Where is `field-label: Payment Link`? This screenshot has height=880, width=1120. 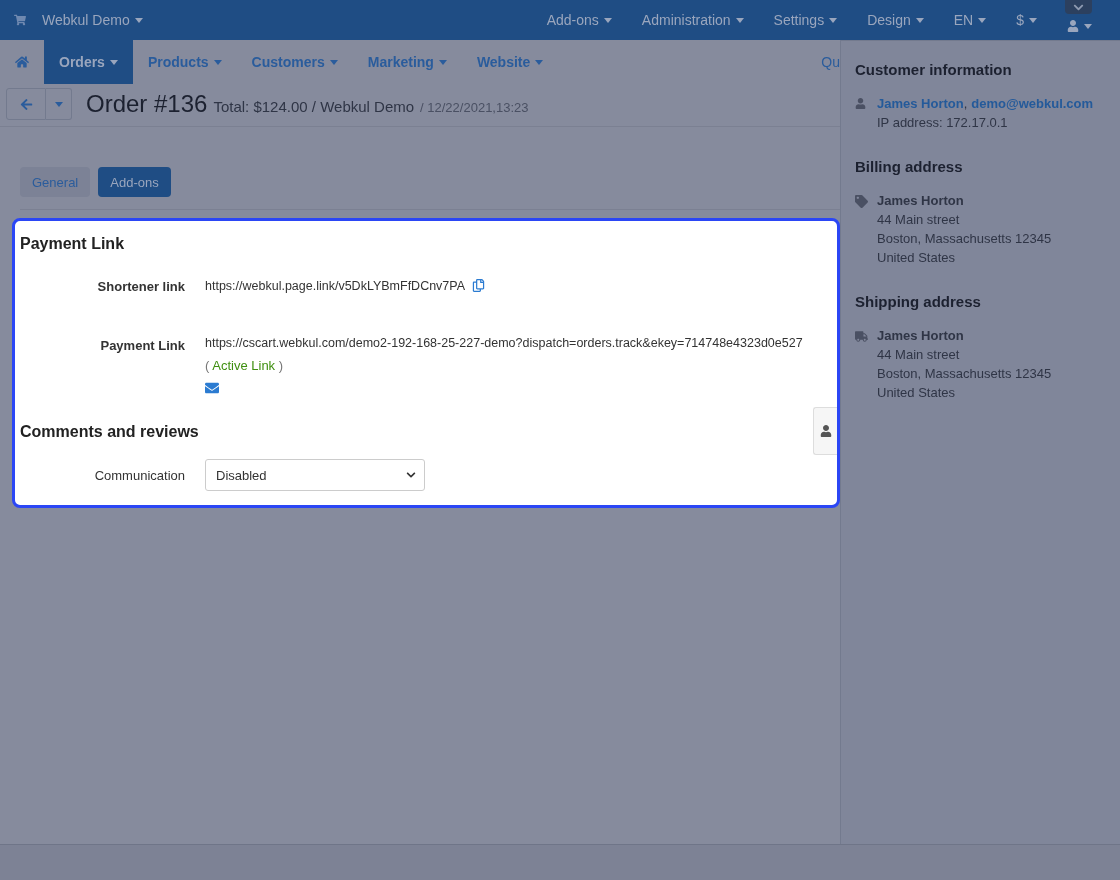
field-label: Payment Link is located at coordinates (142, 346).